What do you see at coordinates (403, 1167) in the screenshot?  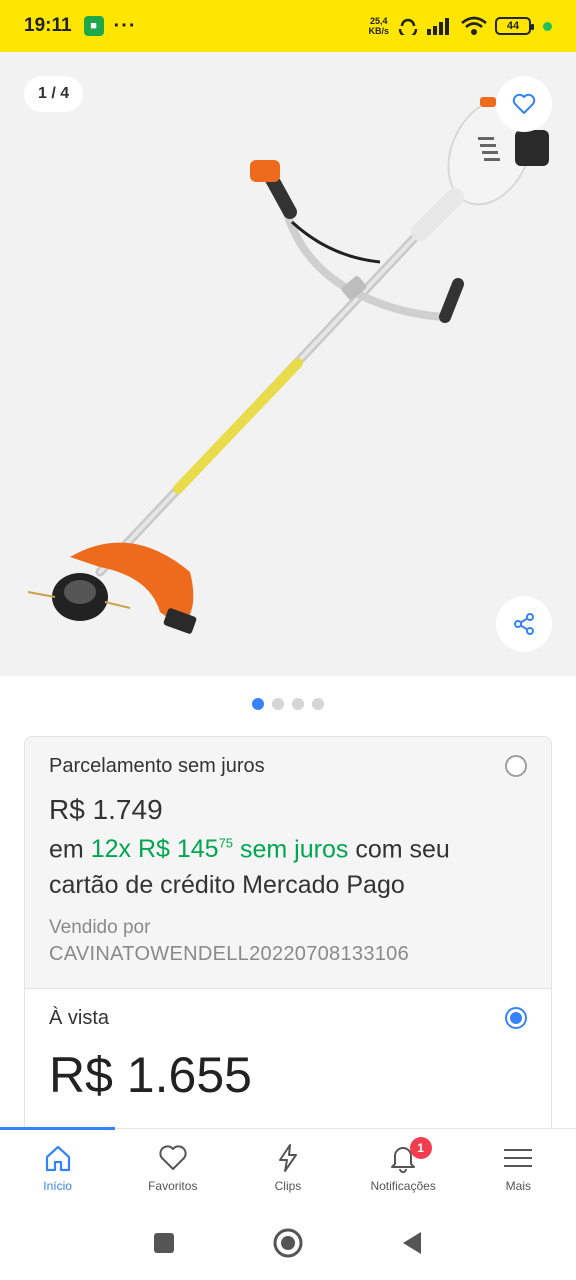 I see `nav-item-notifications: 1 Notificações` at bounding box center [403, 1167].